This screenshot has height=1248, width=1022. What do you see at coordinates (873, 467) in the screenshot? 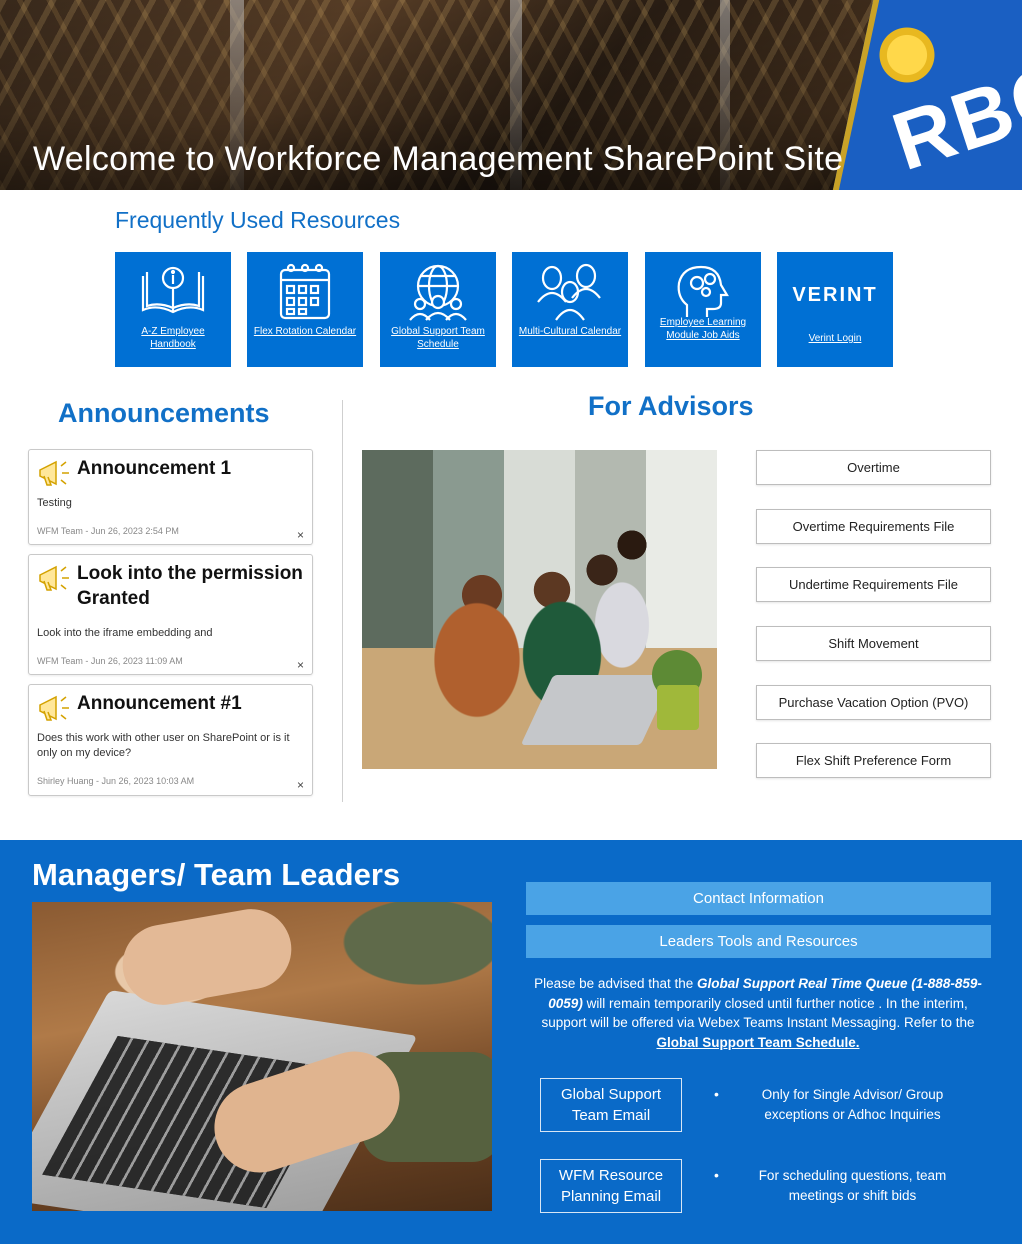
I see `overtime-button: Overtime` at bounding box center [873, 467].